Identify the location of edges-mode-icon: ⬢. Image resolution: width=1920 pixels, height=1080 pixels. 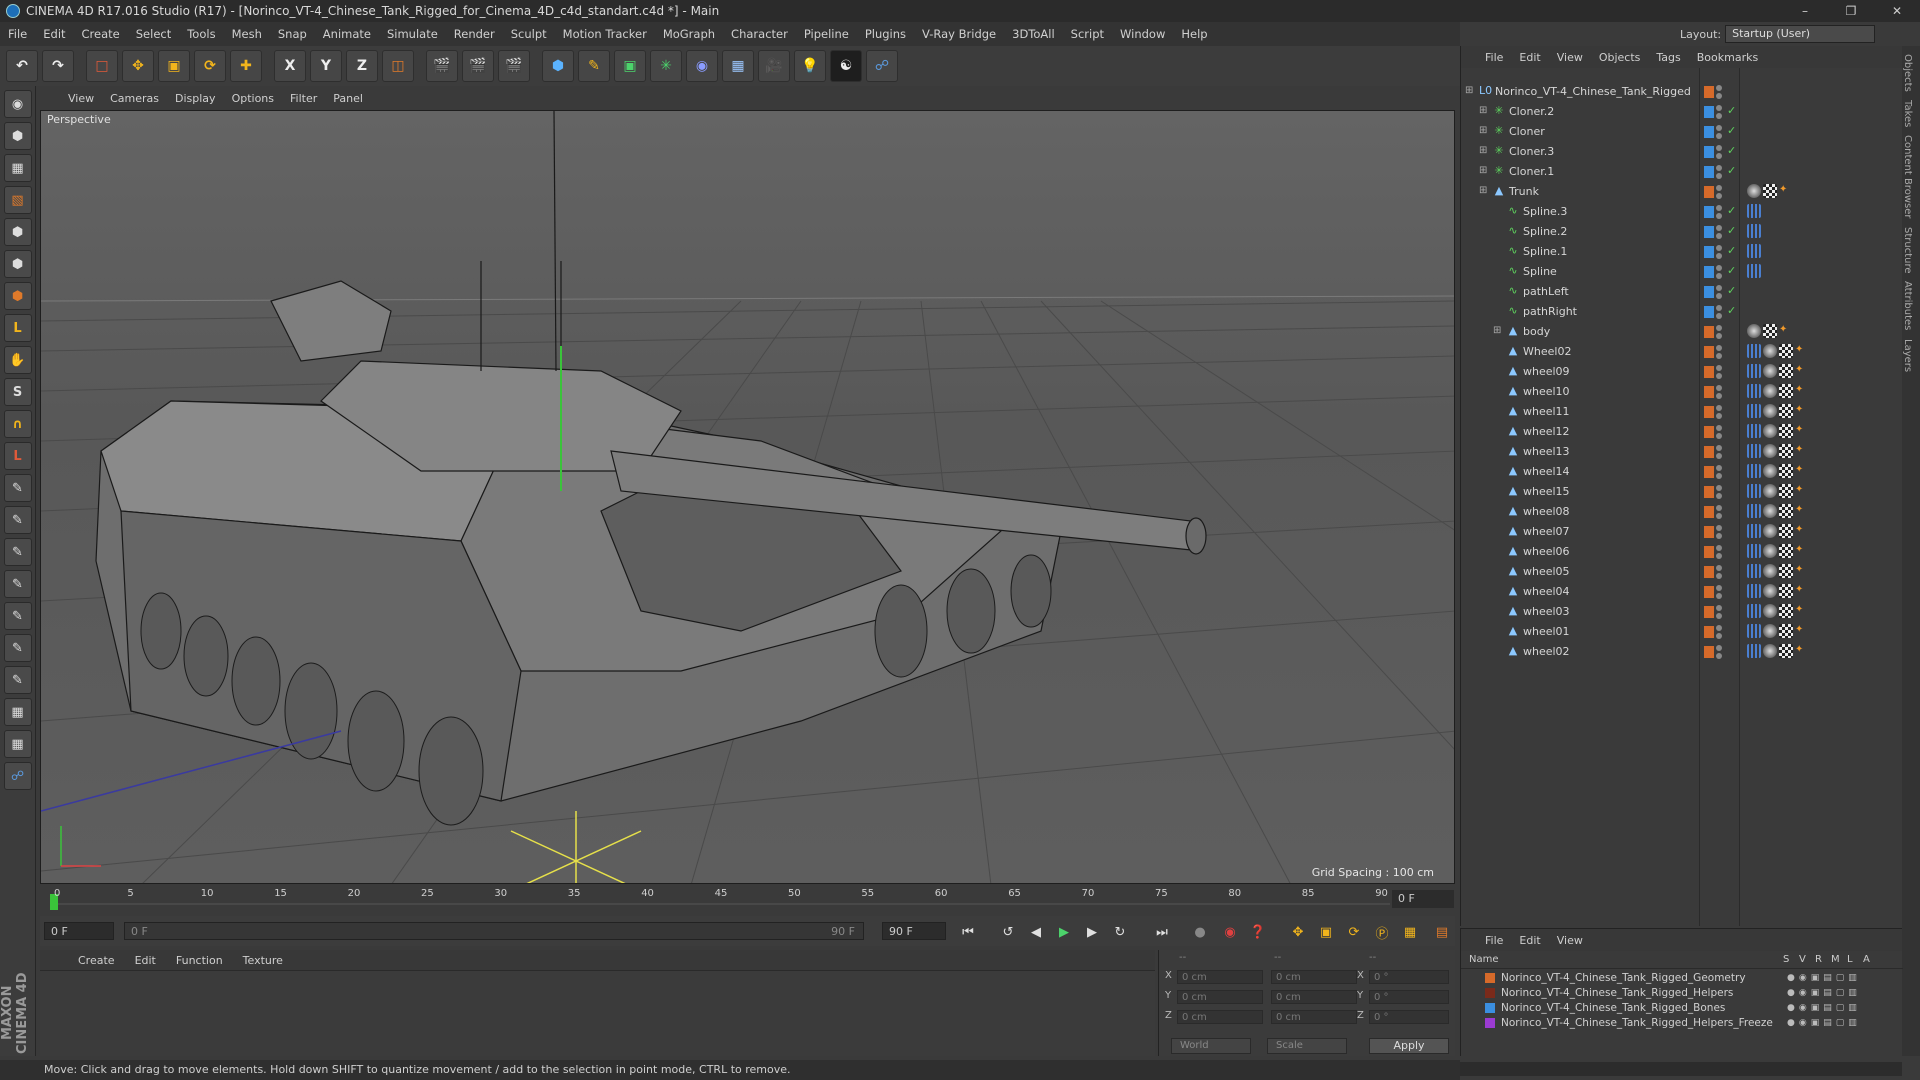
(17, 264).